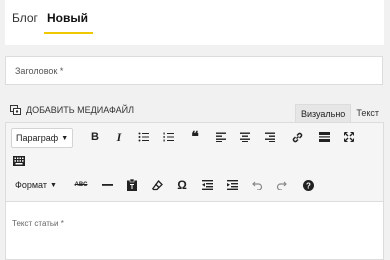 The image size is (390, 260). What do you see at coordinates (221, 137) in the screenshot?
I see `align-left-icon` at bounding box center [221, 137].